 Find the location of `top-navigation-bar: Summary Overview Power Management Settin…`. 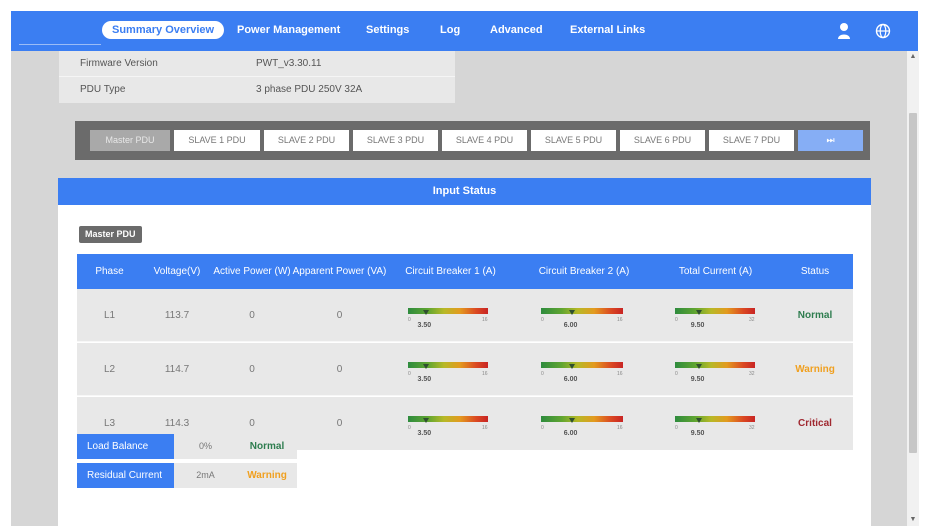

top-navigation-bar: Summary Overview Power Management Settin… is located at coordinates (464, 31).